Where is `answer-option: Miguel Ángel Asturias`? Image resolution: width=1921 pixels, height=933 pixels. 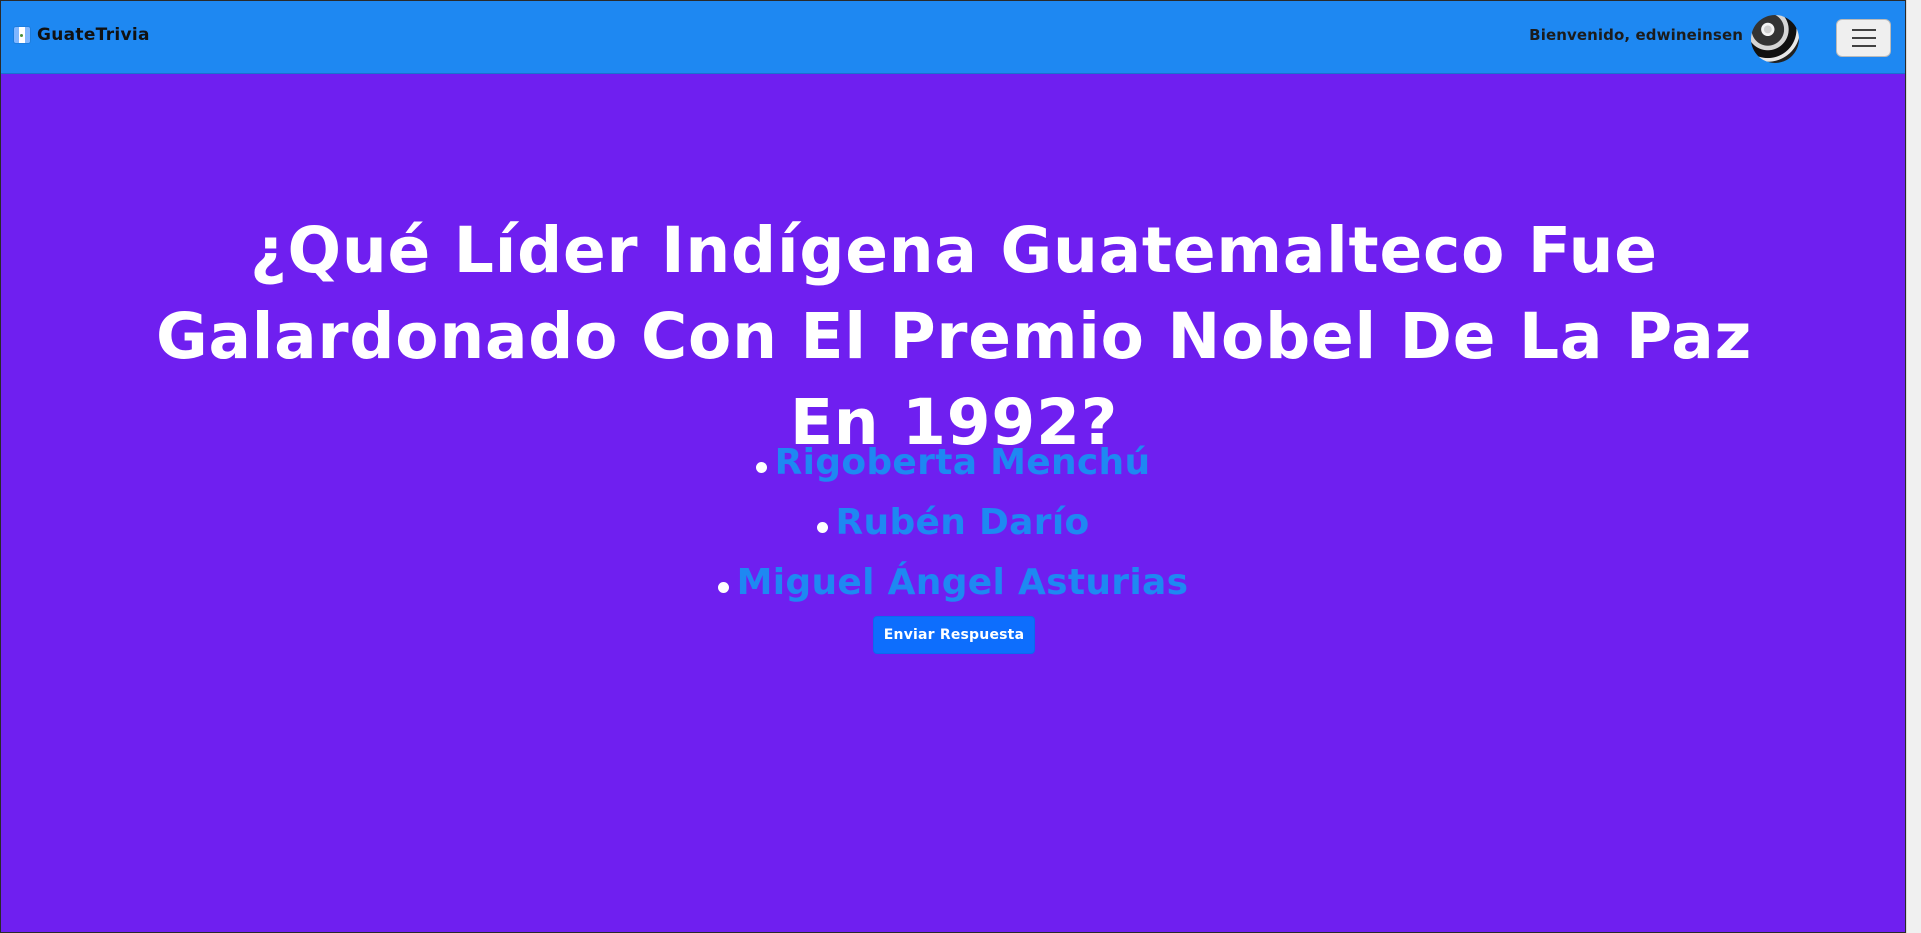 answer-option: Miguel Ángel Asturias is located at coordinates (953, 582).